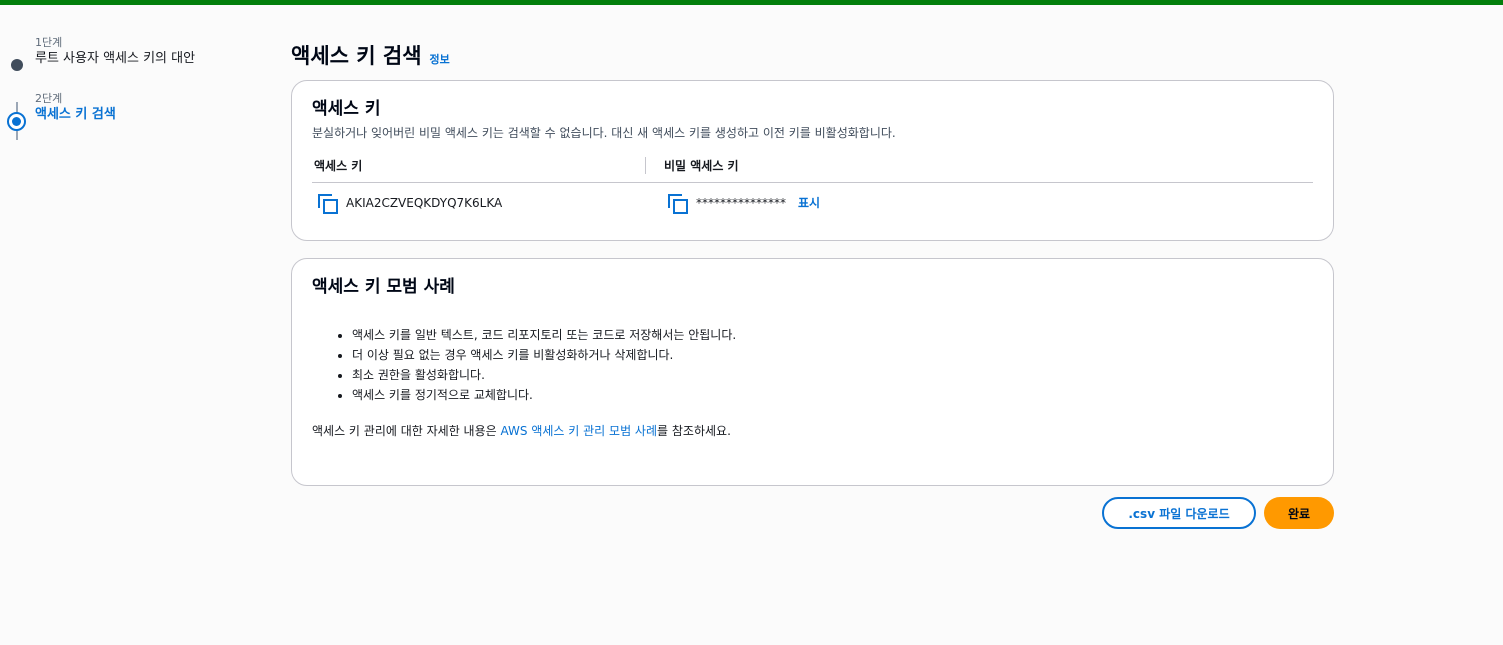 The image size is (1503, 645). What do you see at coordinates (17, 65) in the screenshot?
I see `step-complete-dot-icon` at bounding box center [17, 65].